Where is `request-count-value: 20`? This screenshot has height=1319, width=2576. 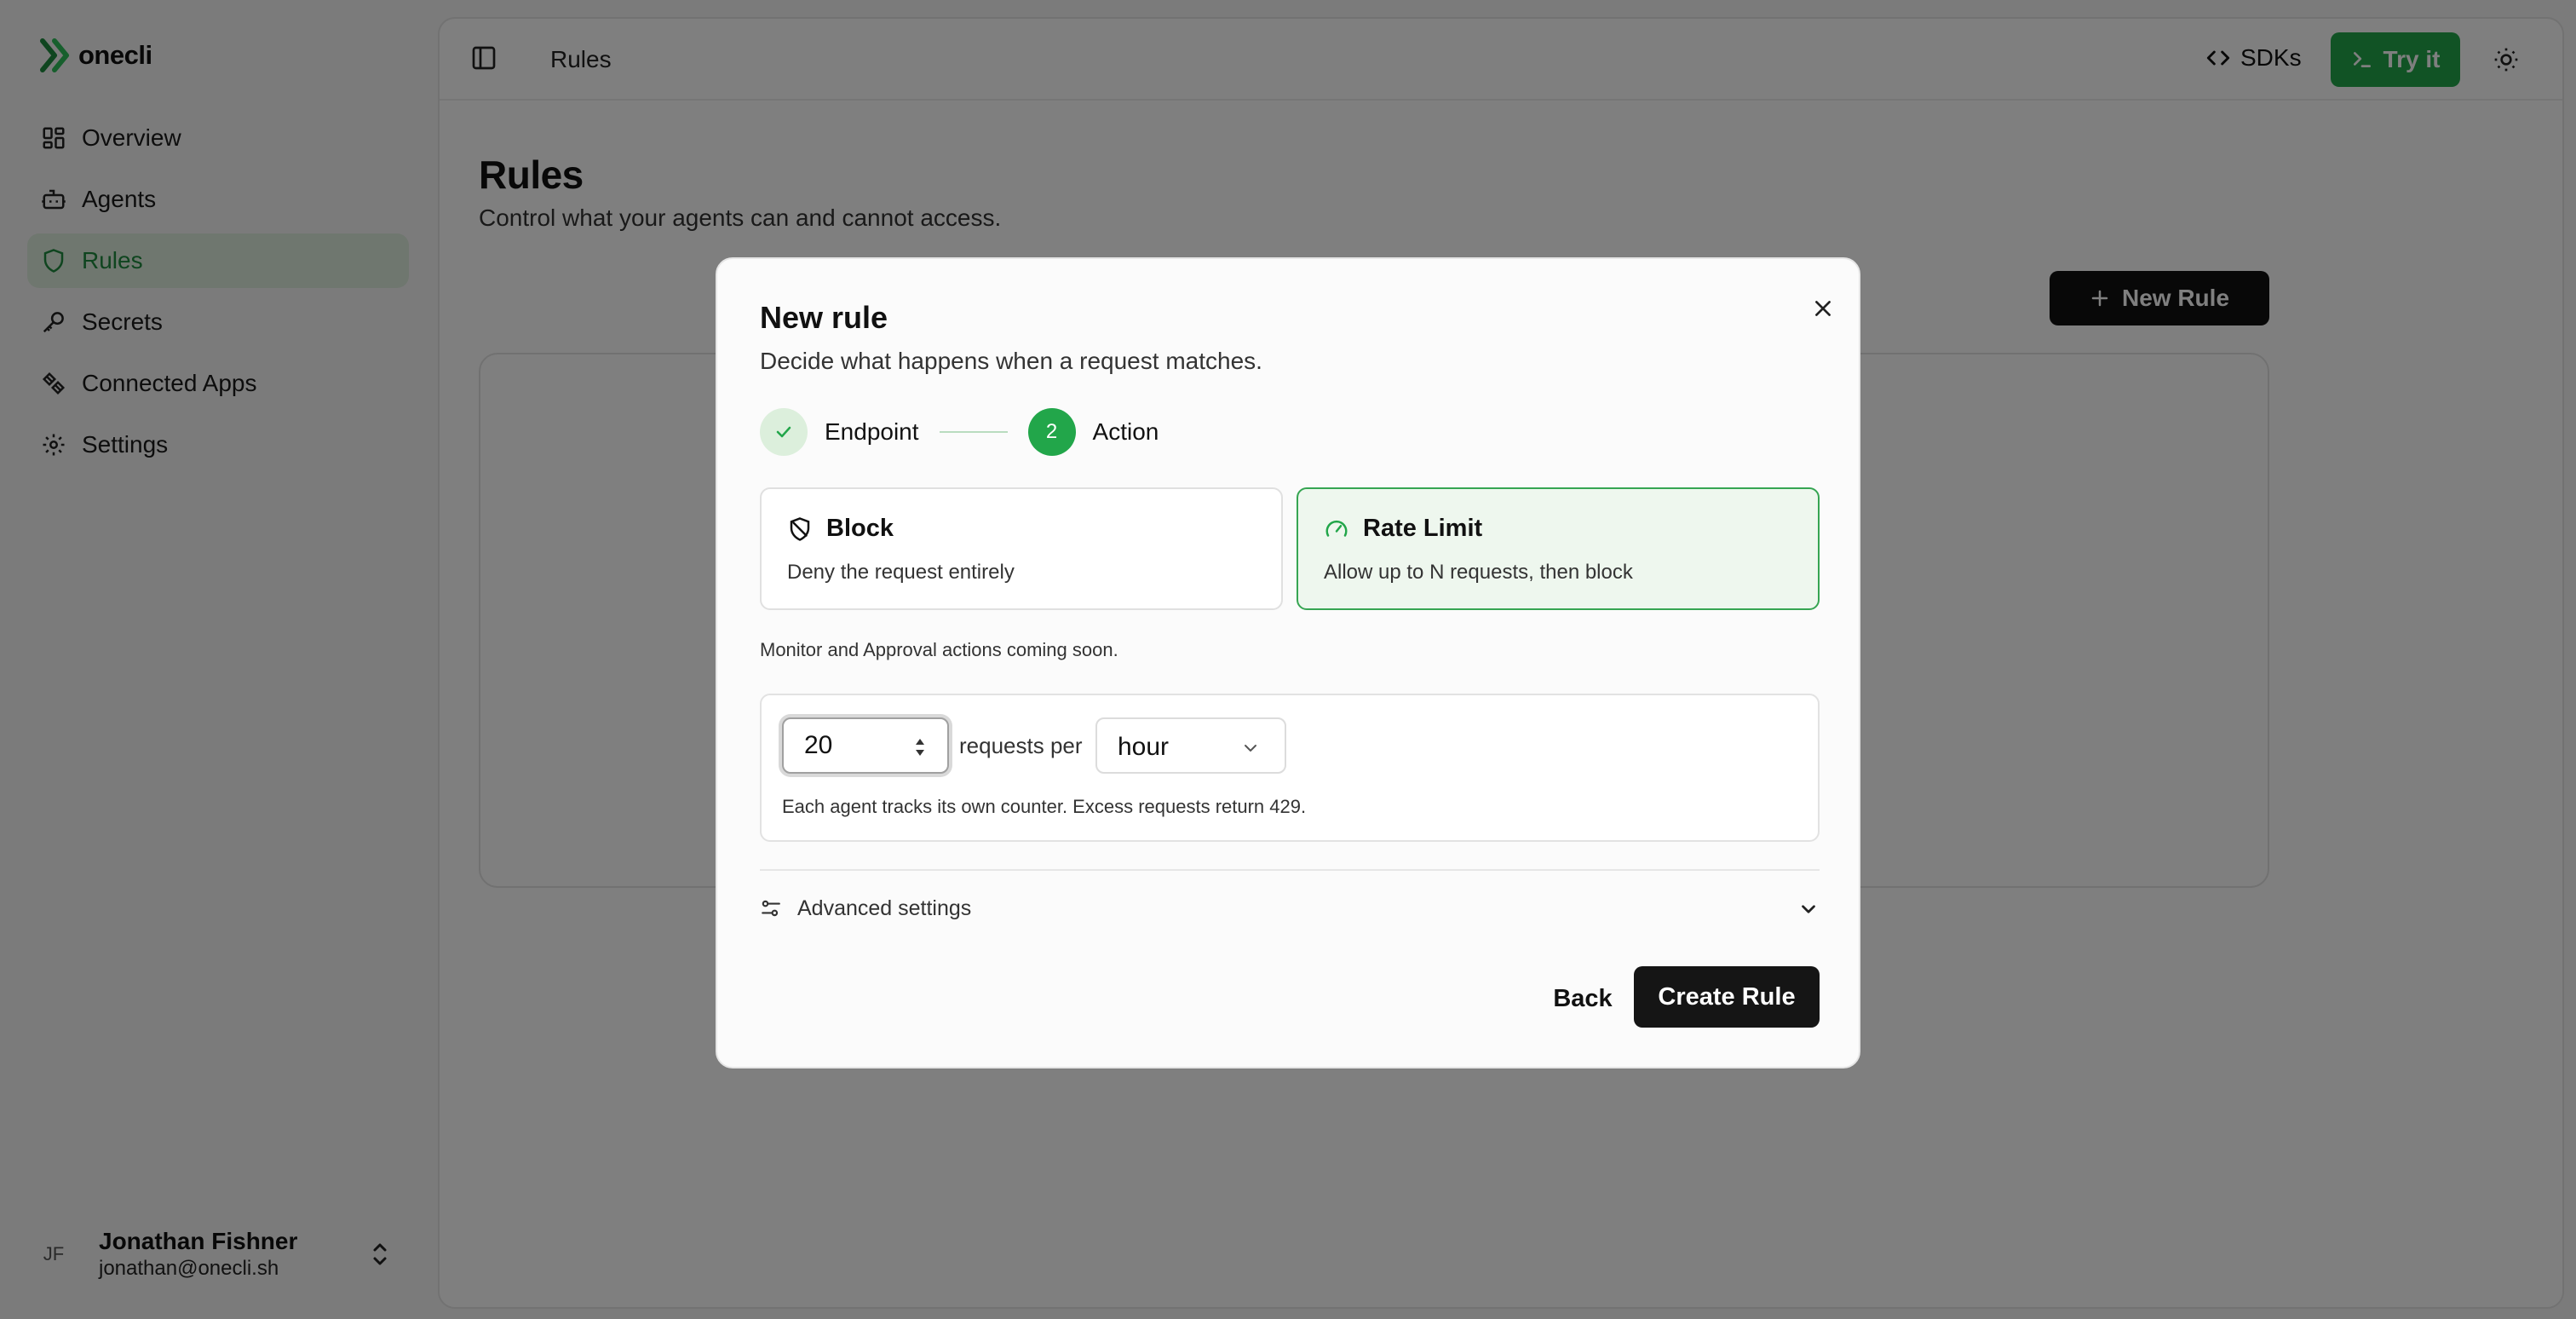
request-count-value: 20 is located at coordinates (819, 745).